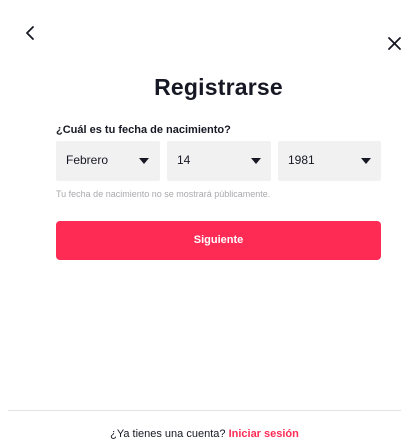 The height and width of the screenshot is (441, 409). I want to click on chevron-left-icon, so click(30, 33).